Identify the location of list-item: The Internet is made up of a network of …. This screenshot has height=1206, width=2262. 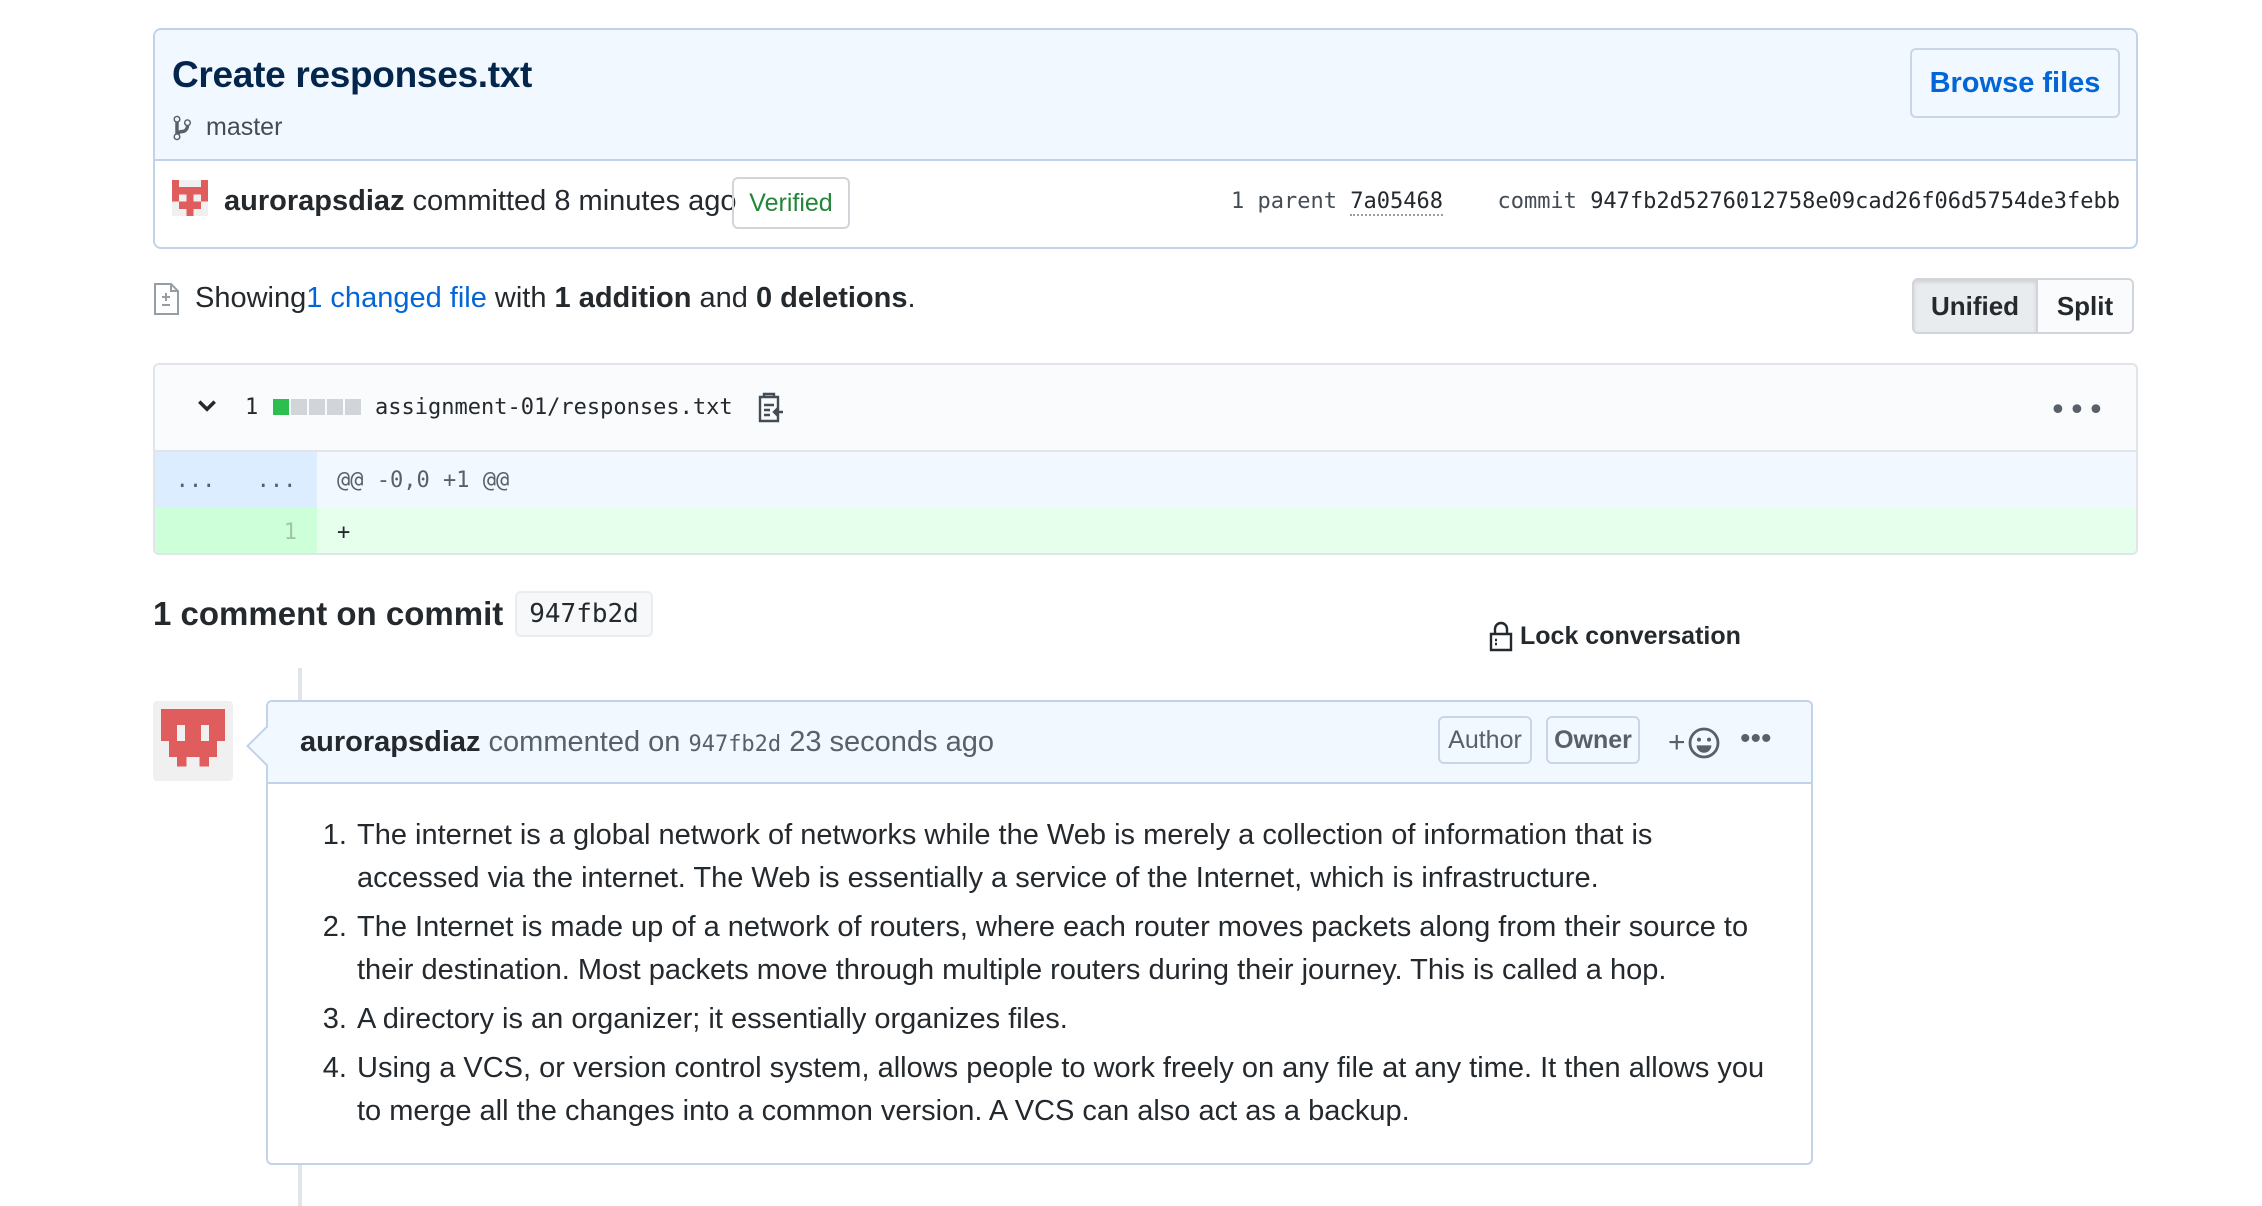
(1063, 949).